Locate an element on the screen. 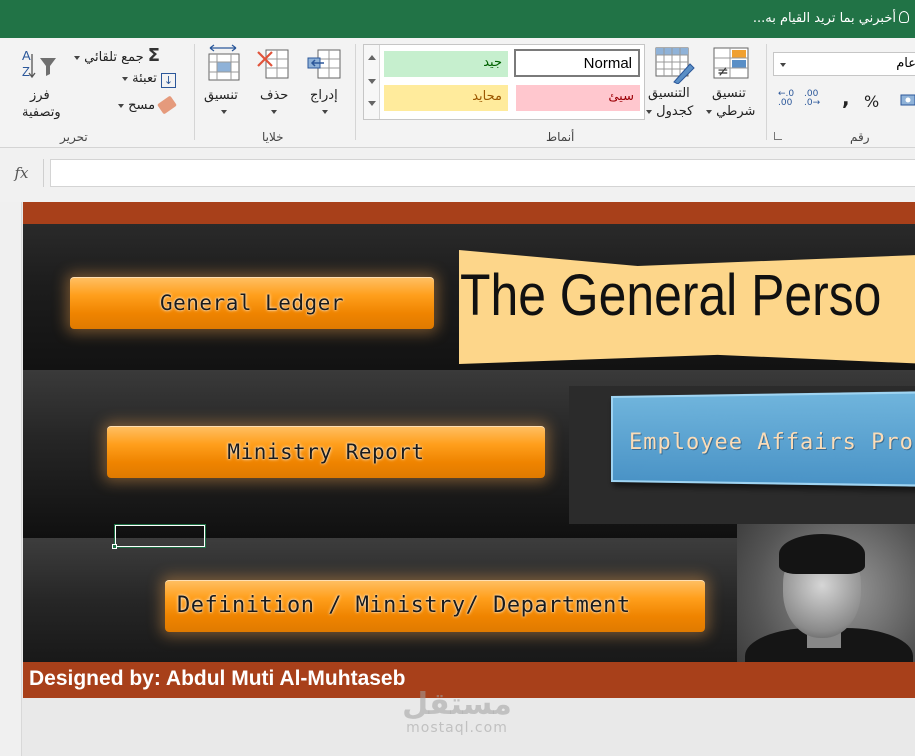 This screenshot has height=756, width=915. svg-text: Z is located at coordinates (26, 71).